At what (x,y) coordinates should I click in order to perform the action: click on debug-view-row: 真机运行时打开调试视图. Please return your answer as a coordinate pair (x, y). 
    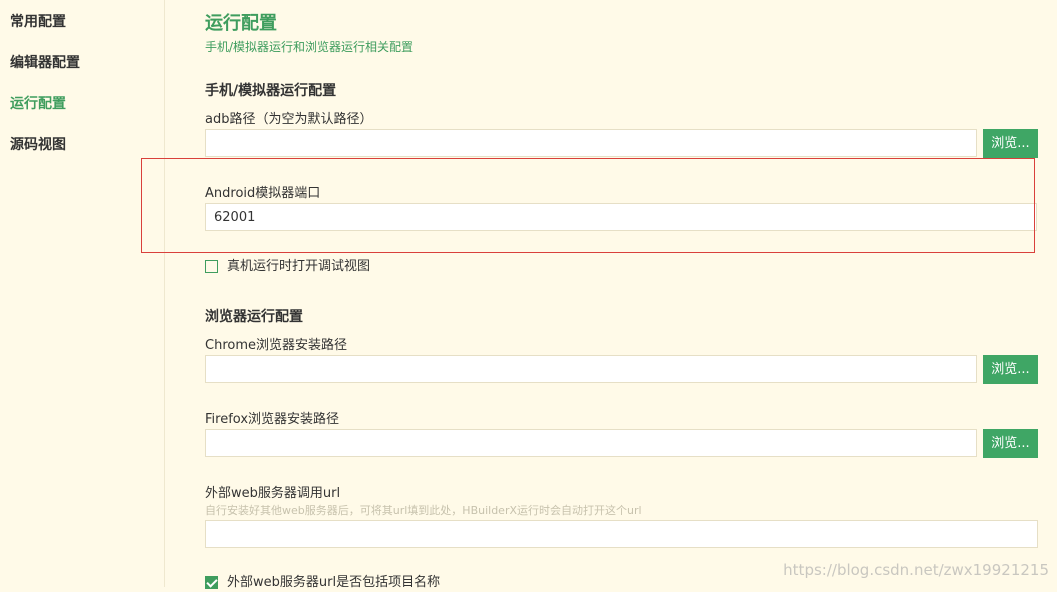
    Looking at the image, I should click on (355, 267).